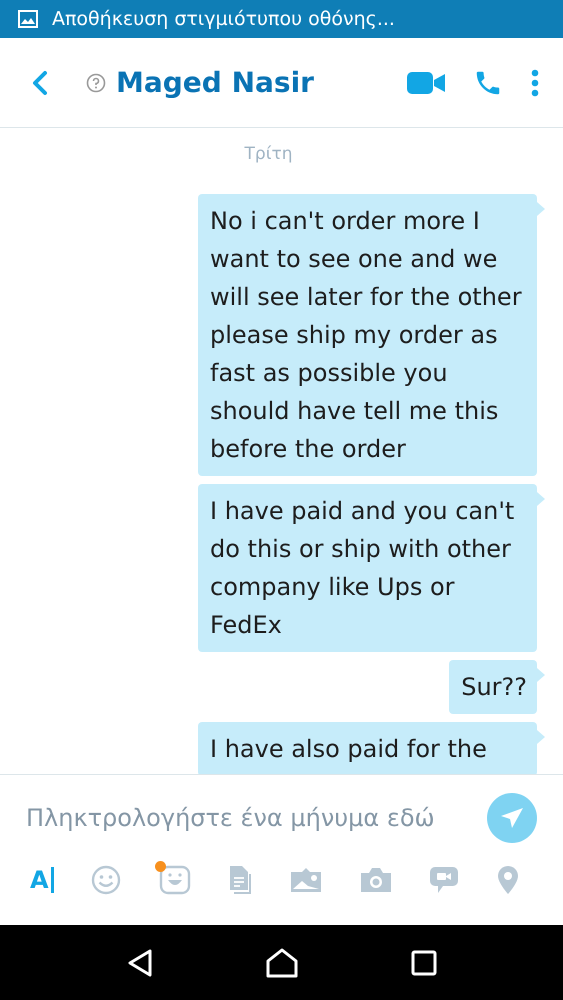  Describe the element at coordinates (376, 880) in the screenshot. I see `camera-icon` at that location.